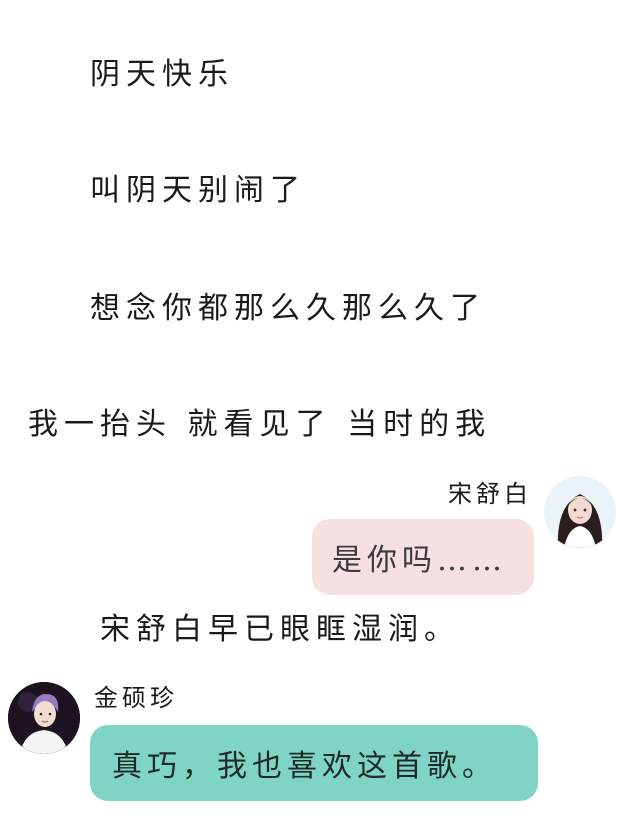 The width and height of the screenshot is (640, 828). What do you see at coordinates (314, 763) in the screenshot?
I see `message-bubble-left: 真巧，我也喜欢这首歌。` at bounding box center [314, 763].